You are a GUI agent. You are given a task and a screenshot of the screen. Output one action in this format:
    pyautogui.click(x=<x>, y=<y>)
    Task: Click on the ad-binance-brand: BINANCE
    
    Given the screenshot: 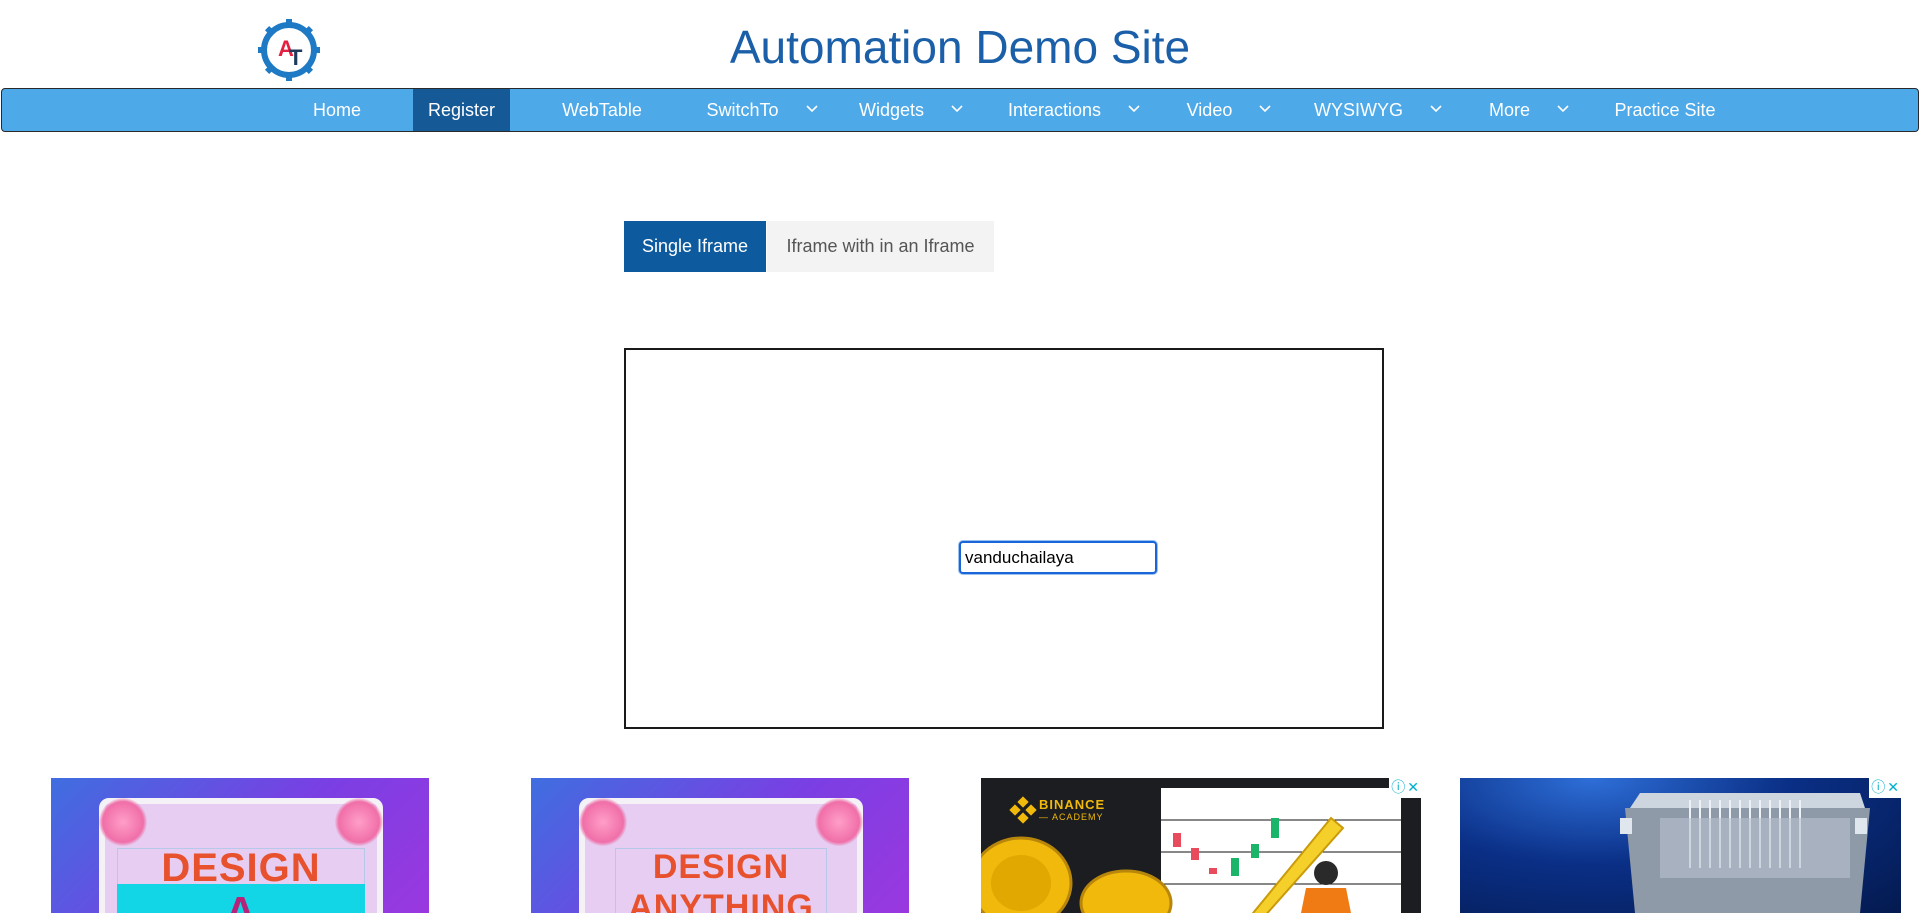 What is the action you would take?
    pyautogui.click(x=1072, y=804)
    